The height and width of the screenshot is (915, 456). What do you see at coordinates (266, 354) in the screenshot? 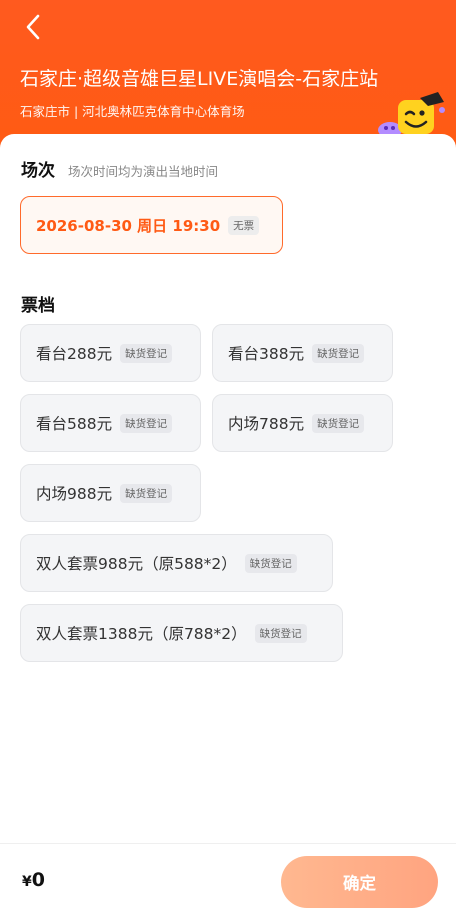
I see `ticket-label: 看台388元` at bounding box center [266, 354].